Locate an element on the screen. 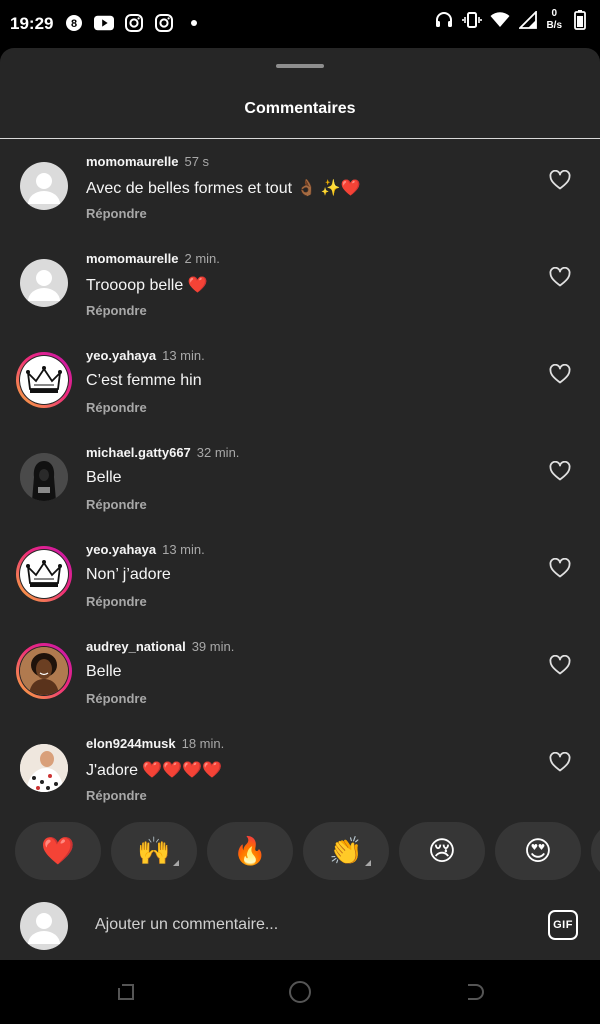 The height and width of the screenshot is (1024, 600). comment-username: elon9244musk is located at coordinates (131, 743).